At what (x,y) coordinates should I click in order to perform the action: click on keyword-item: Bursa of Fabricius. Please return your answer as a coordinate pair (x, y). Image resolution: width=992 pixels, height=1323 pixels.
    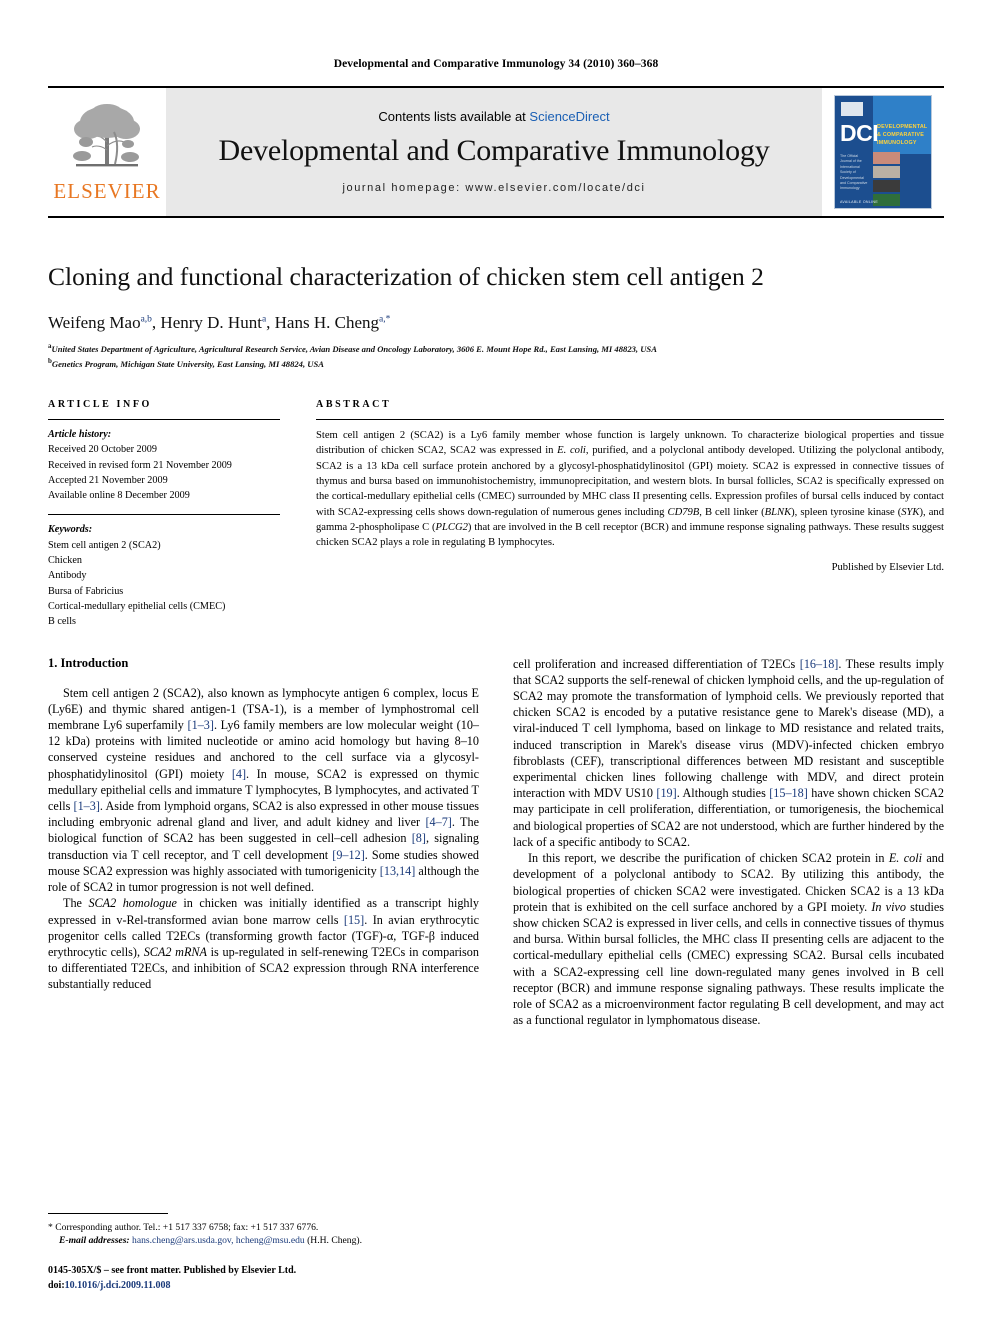
    Looking at the image, I should click on (86, 591).